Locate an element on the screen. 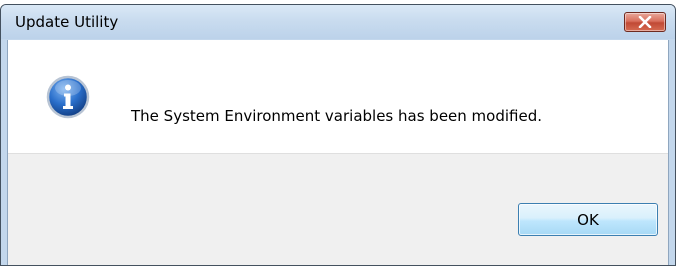 The width and height of the screenshot is (683, 266). info-icon is located at coordinates (68, 97).